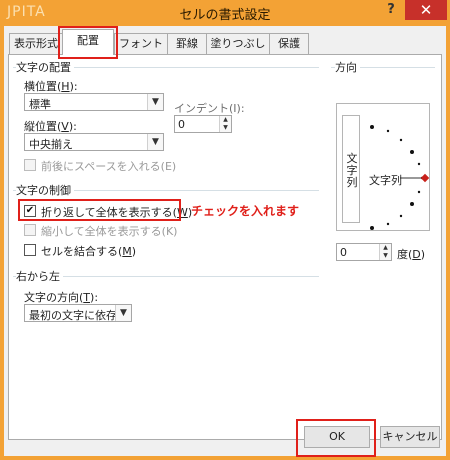 The height and width of the screenshot is (460, 450). I want to click on rtl-group-label: 右から左, so click(39, 276).